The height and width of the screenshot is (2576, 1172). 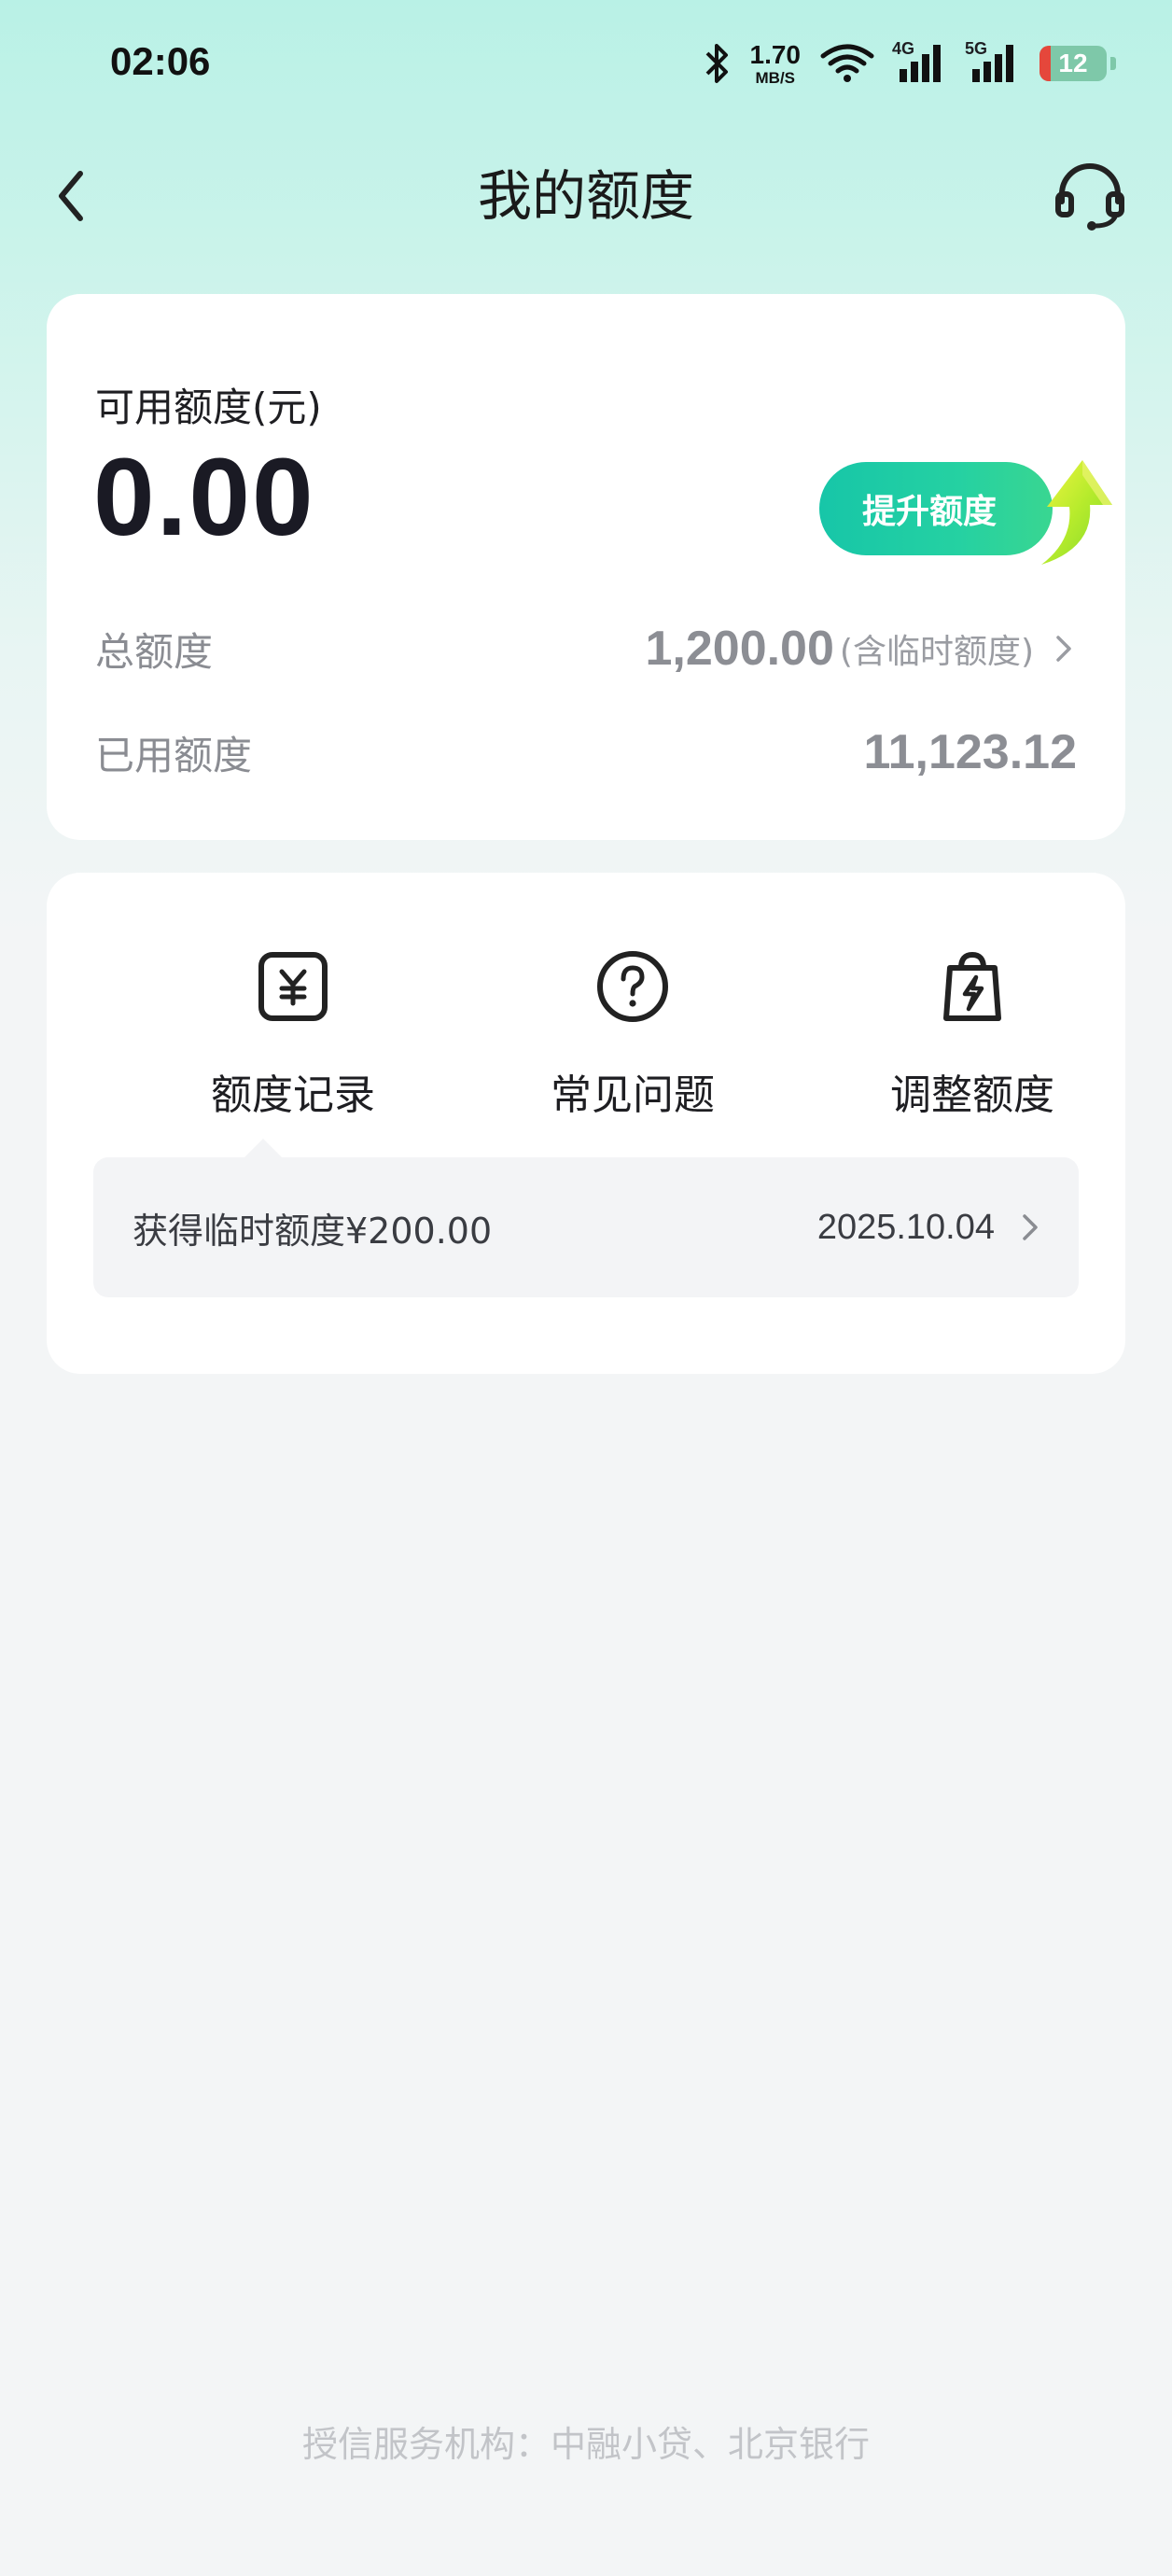 I want to click on battery-icon: 12, so click(x=1073, y=63).